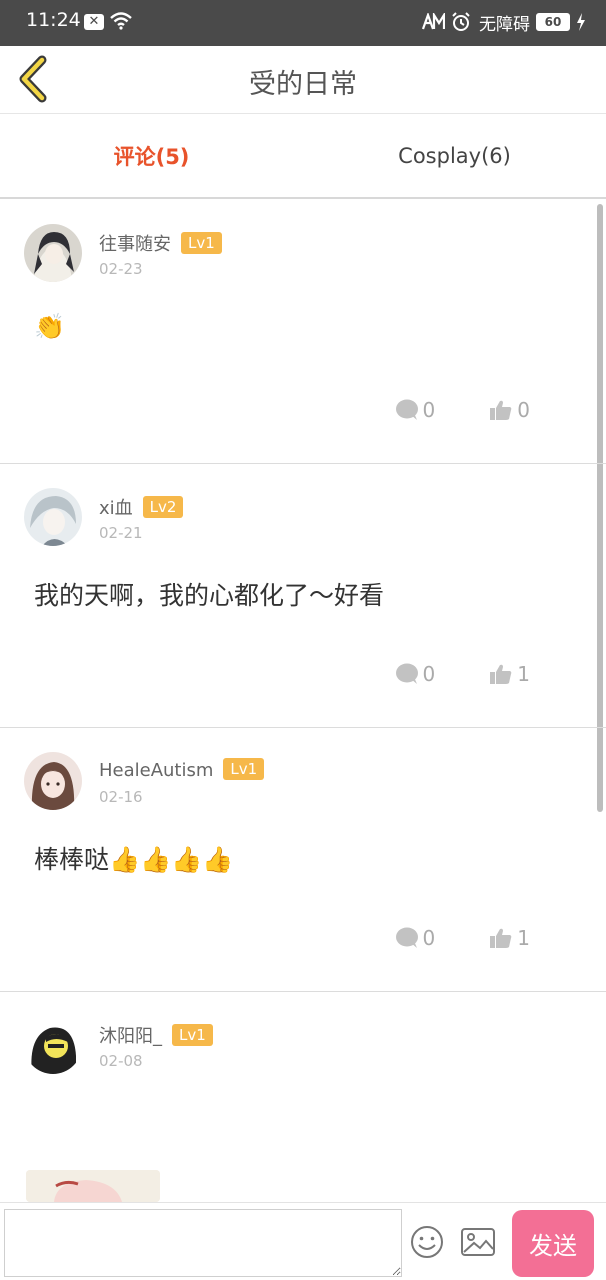 This screenshot has width=606, height=1280. What do you see at coordinates (121, 21) in the screenshot?
I see `wifi-icon` at bounding box center [121, 21].